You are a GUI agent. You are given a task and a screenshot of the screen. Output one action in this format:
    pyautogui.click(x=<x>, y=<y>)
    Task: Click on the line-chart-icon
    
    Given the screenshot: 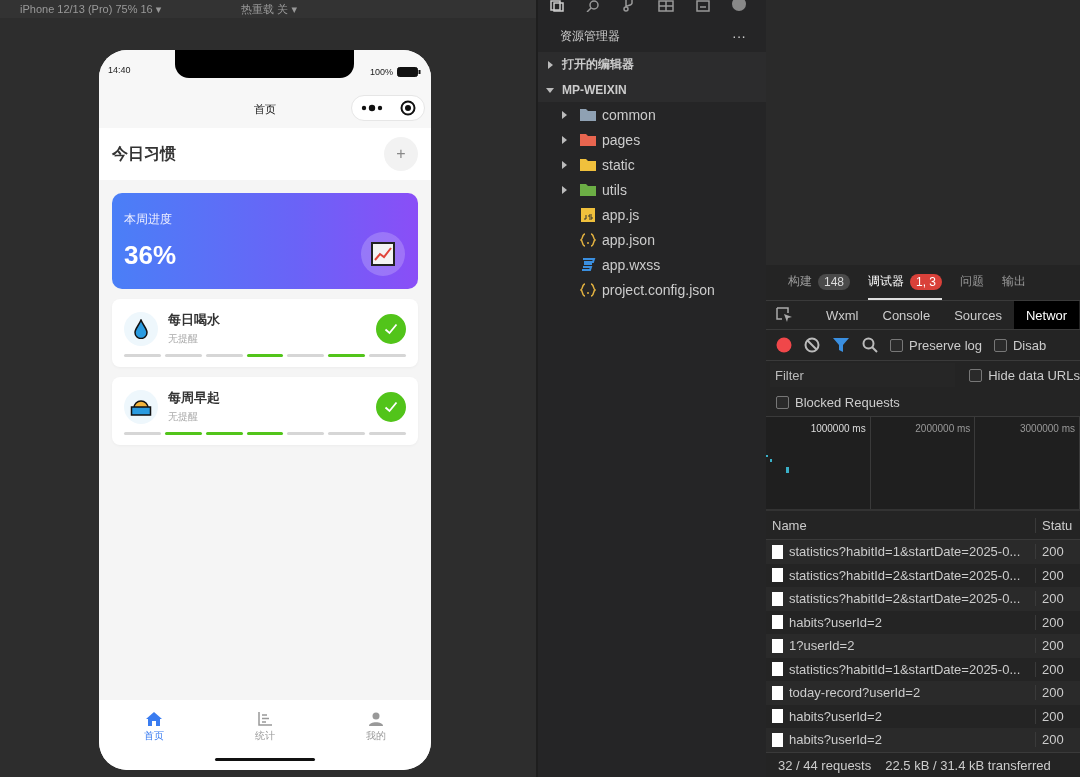 What is the action you would take?
    pyautogui.click(x=383, y=254)
    